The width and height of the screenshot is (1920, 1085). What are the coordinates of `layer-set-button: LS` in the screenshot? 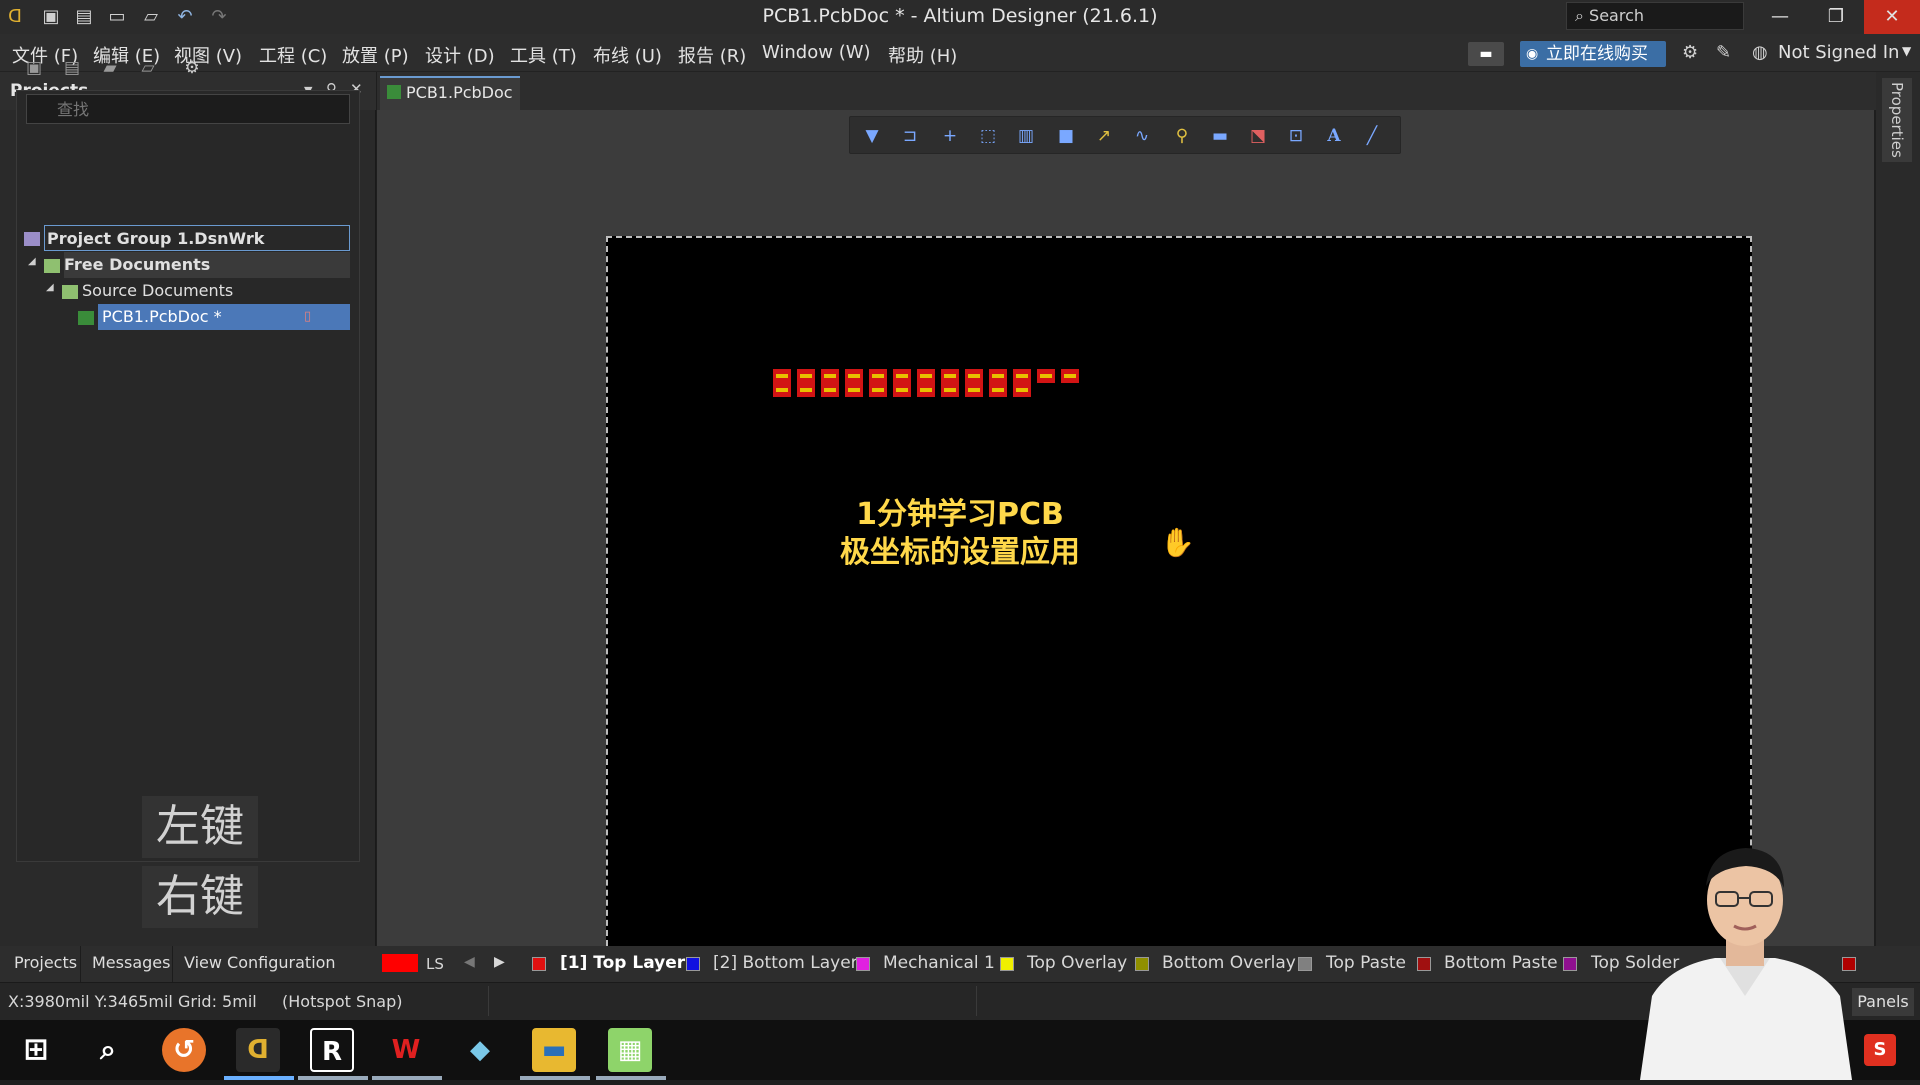 It's located at (435, 964).